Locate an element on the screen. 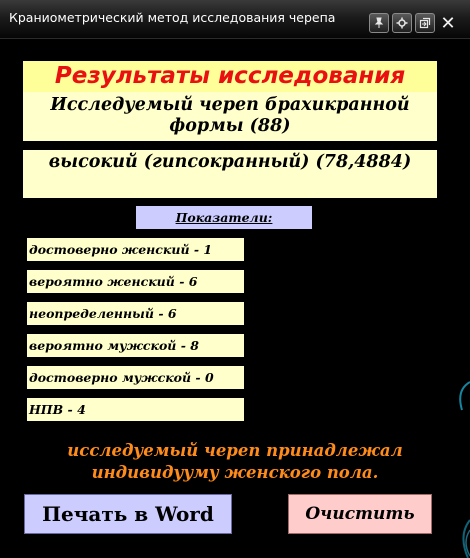  print-word-button: Печать в Word is located at coordinates (128, 514).